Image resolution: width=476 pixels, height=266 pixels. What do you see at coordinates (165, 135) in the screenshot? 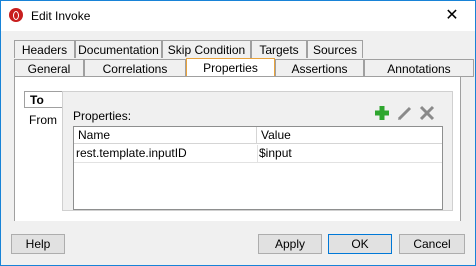
I see `column-header-name: Name` at bounding box center [165, 135].